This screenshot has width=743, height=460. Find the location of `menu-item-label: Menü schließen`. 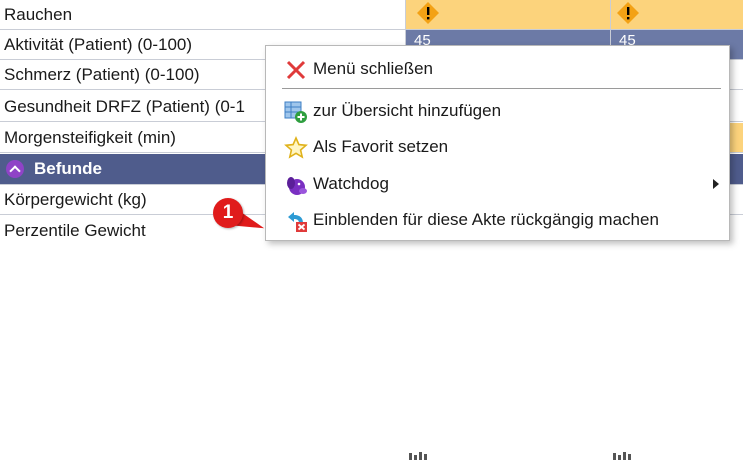

menu-item-label: Menü schließen is located at coordinates (373, 68).